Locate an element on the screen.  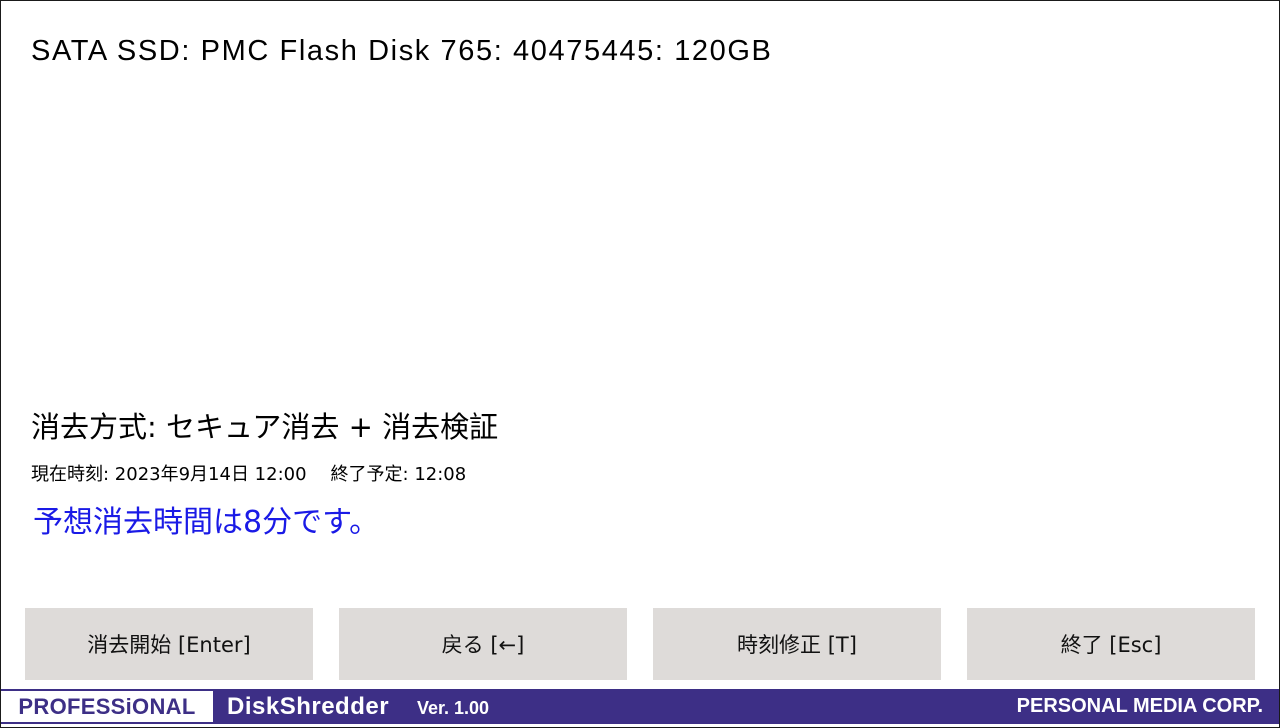
back-button: 戻る [←] is located at coordinates (483, 644).